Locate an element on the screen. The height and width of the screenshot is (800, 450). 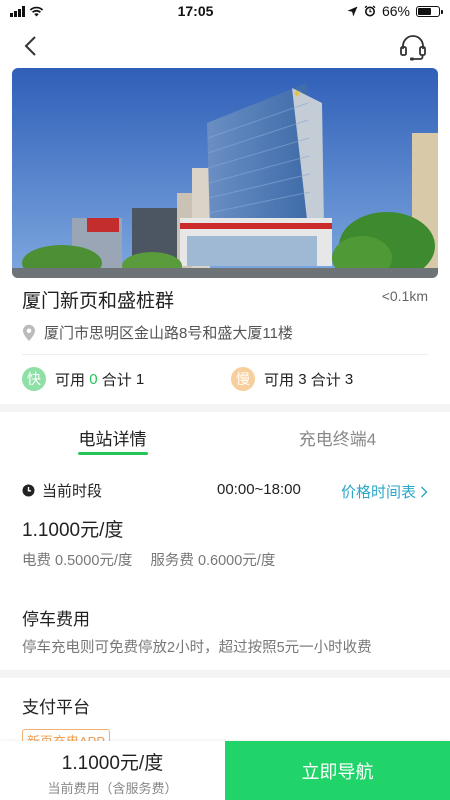
active-tab-indicator is located at coordinates (113, 453).